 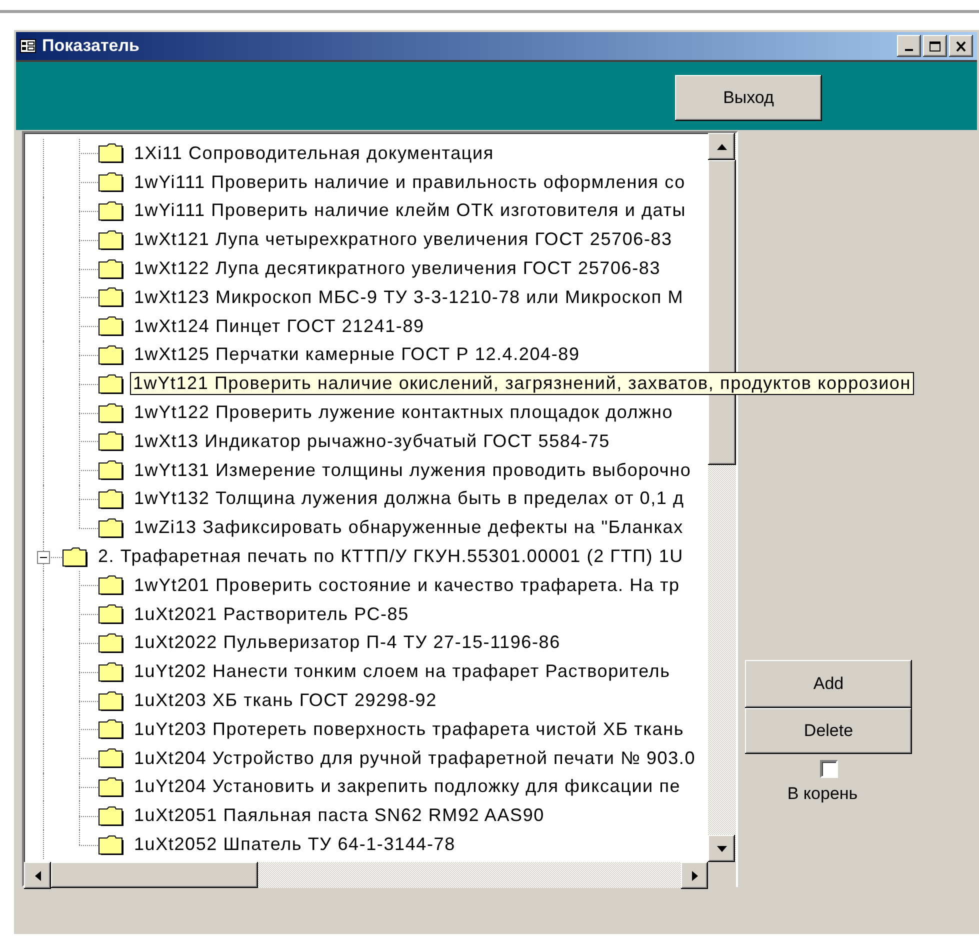 I want to click on tree-item-label: 1wYt131 Измерение толщины лужения проводить выборочно, so click(x=413, y=470).